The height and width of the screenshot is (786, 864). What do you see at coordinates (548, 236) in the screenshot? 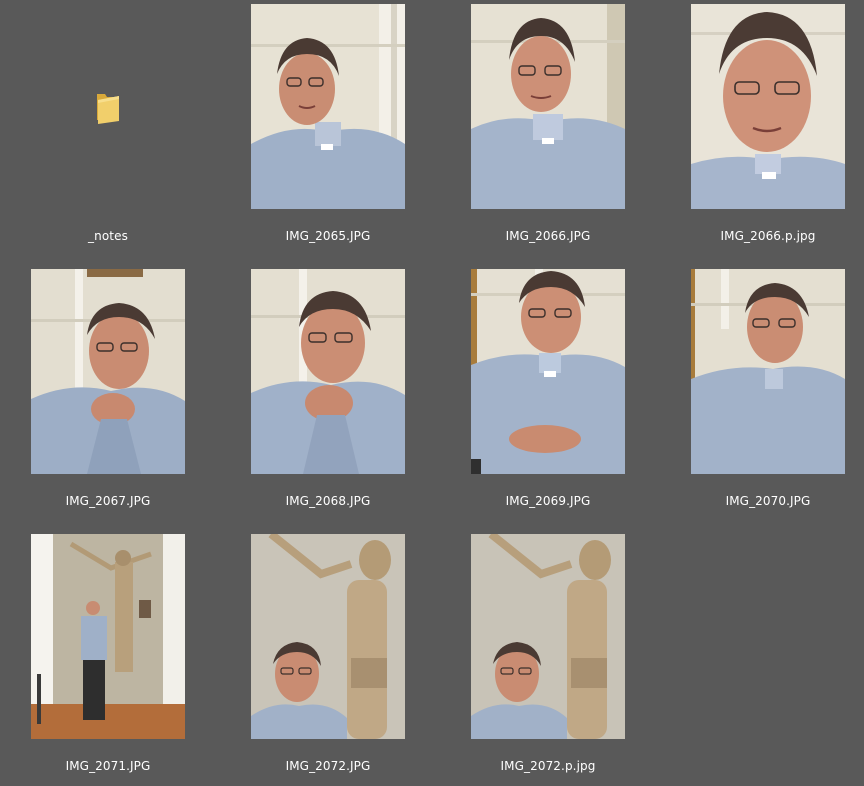
I see `file-name-label: IMG_2066.JPG` at bounding box center [548, 236].